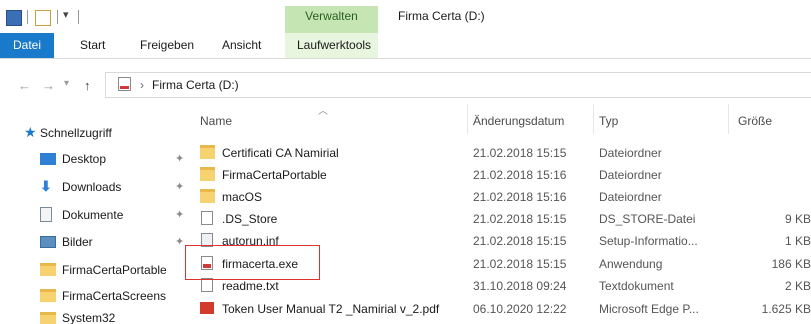 The image size is (811, 324). I want to click on column-header-date: Änderungsdatum, so click(518, 121).